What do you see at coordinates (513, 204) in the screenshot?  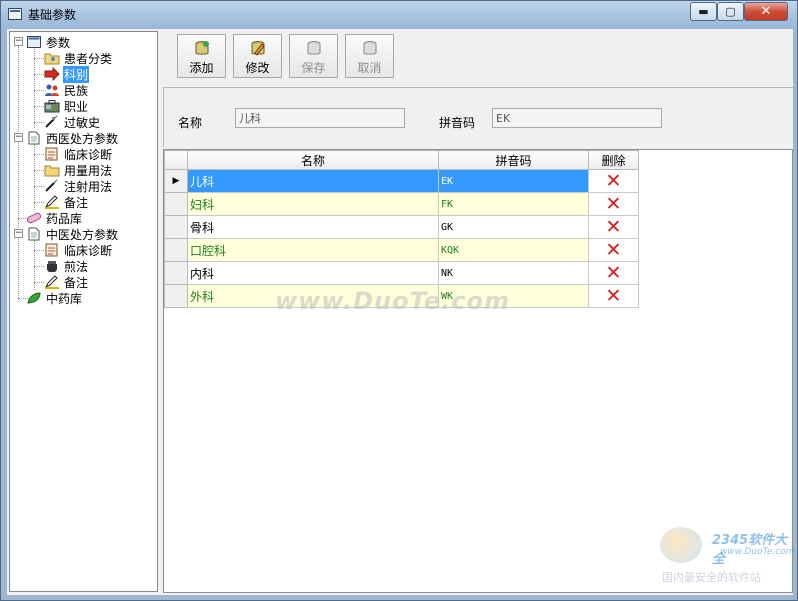 I see `cell-pinyin: FK` at bounding box center [513, 204].